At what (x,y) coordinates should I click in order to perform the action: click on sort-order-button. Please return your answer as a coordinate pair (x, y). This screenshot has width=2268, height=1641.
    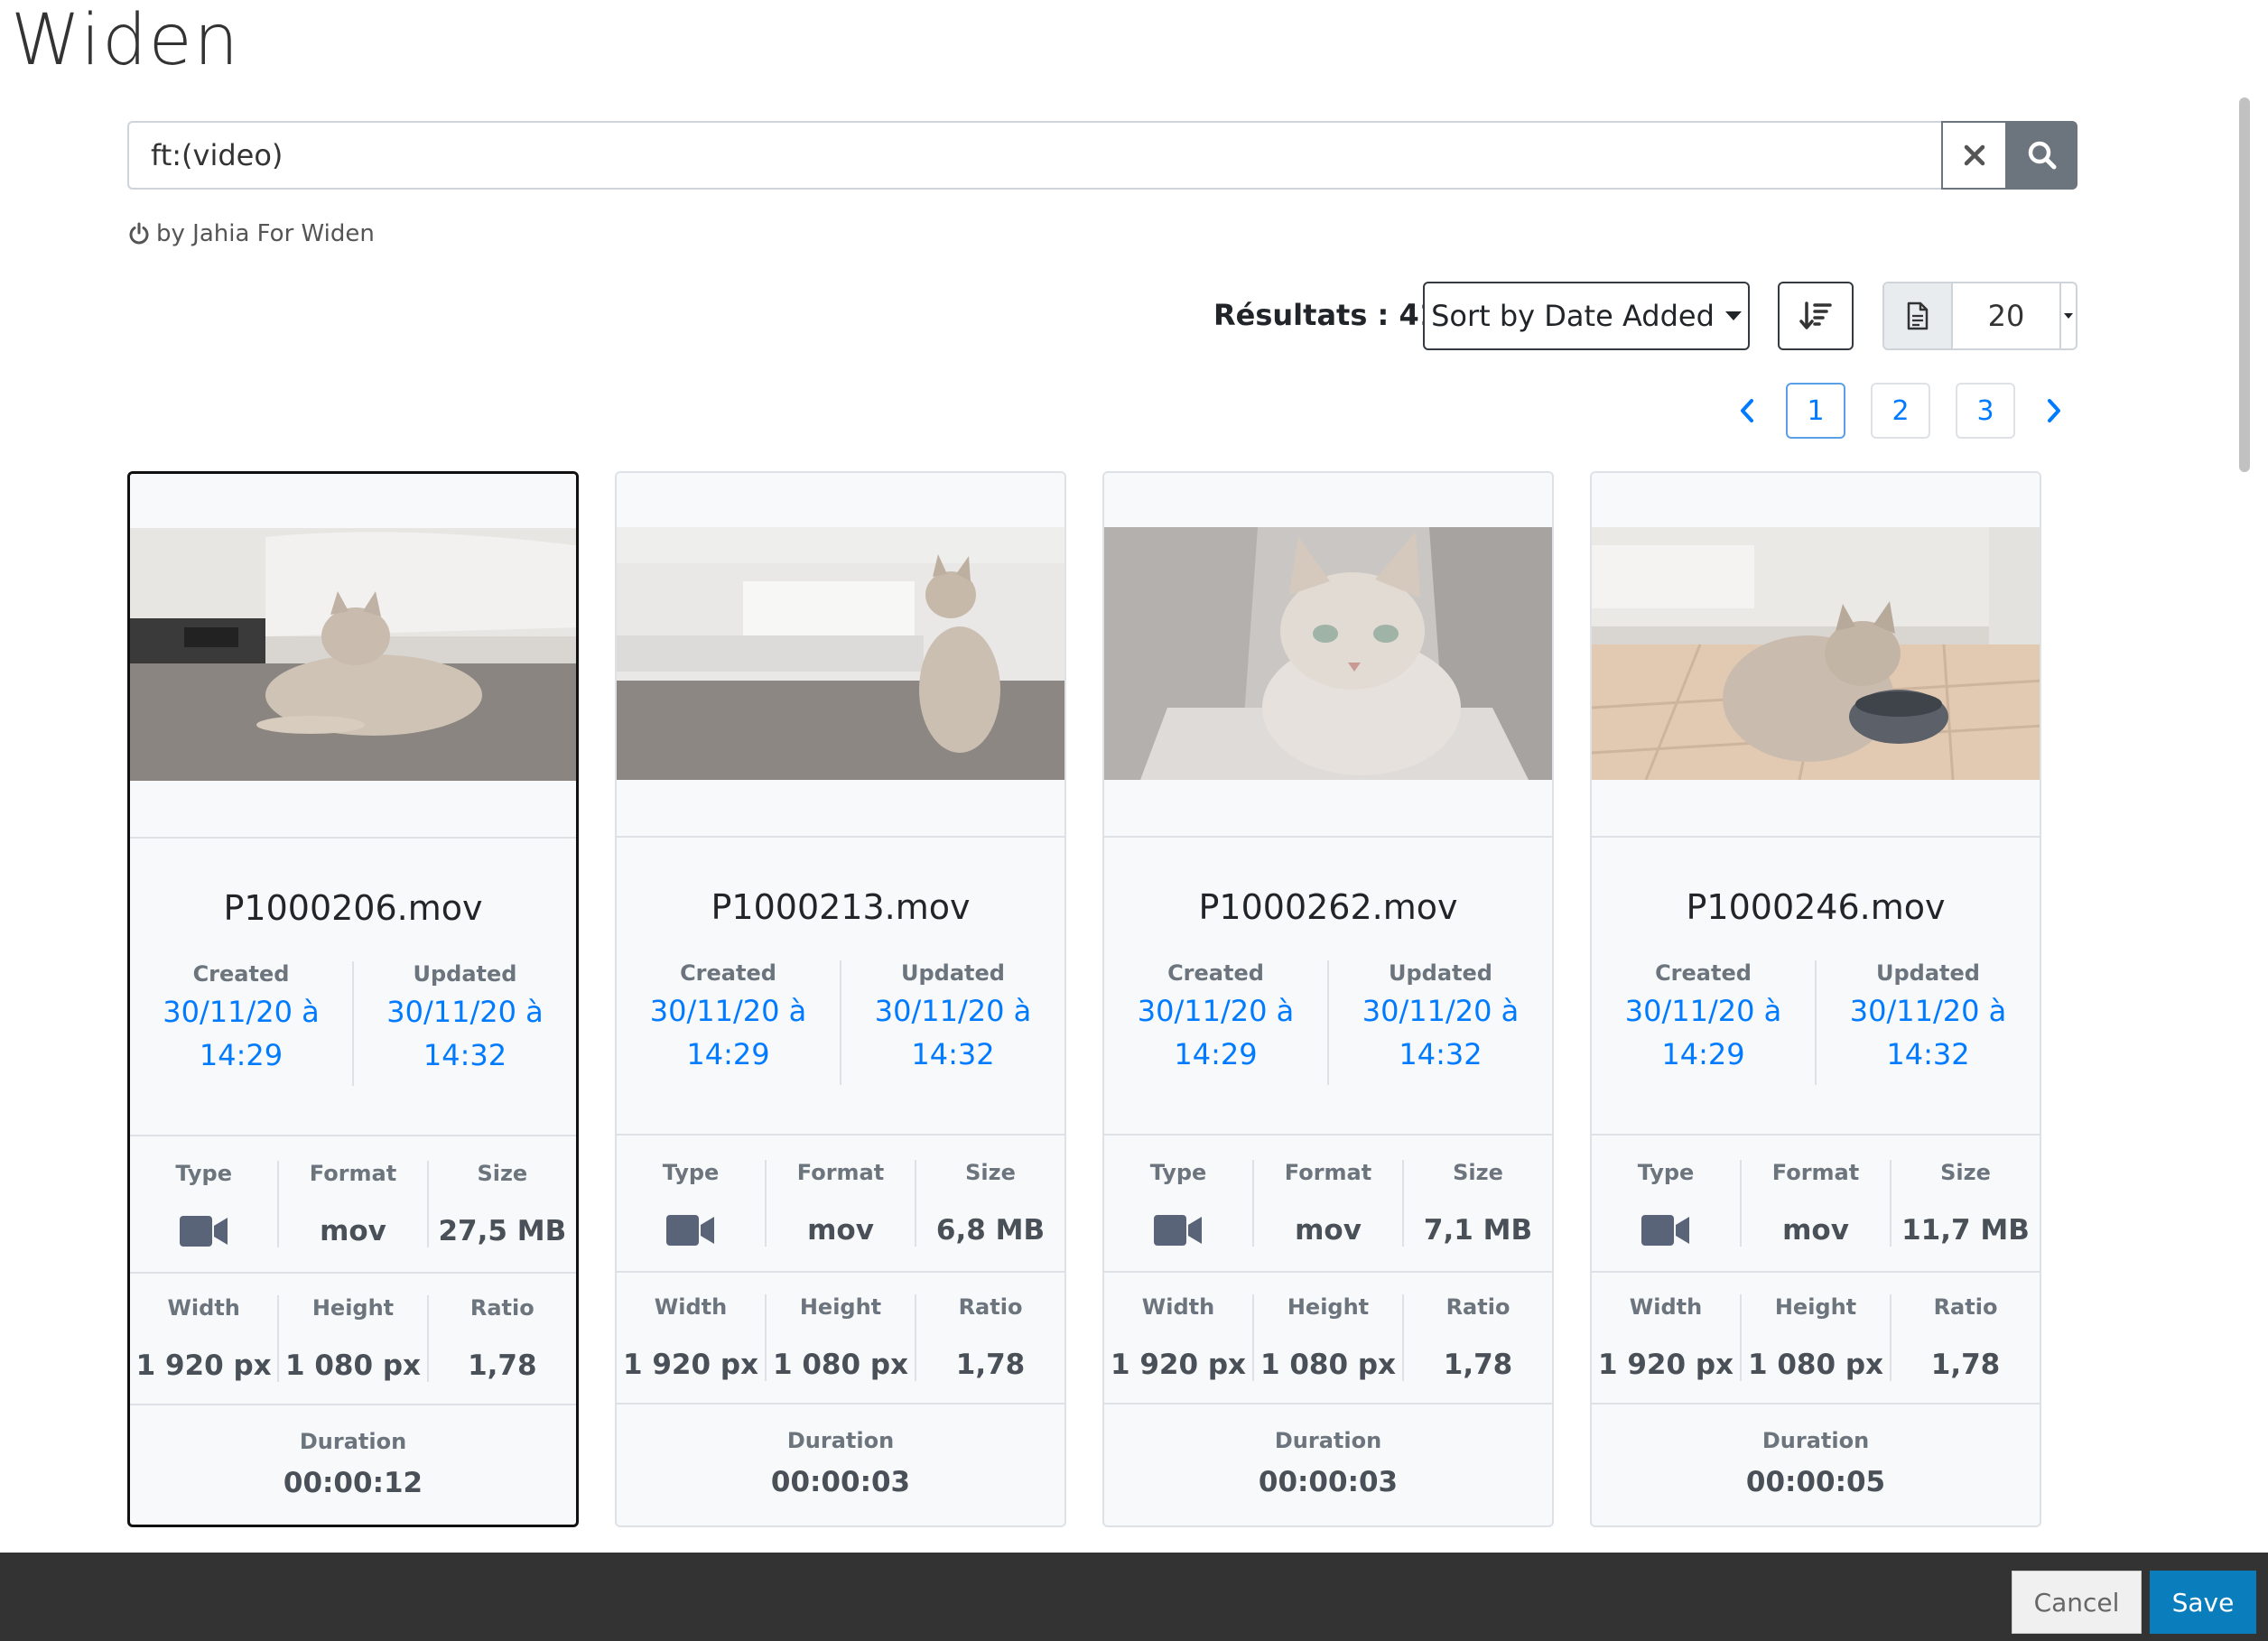
    Looking at the image, I should click on (1816, 316).